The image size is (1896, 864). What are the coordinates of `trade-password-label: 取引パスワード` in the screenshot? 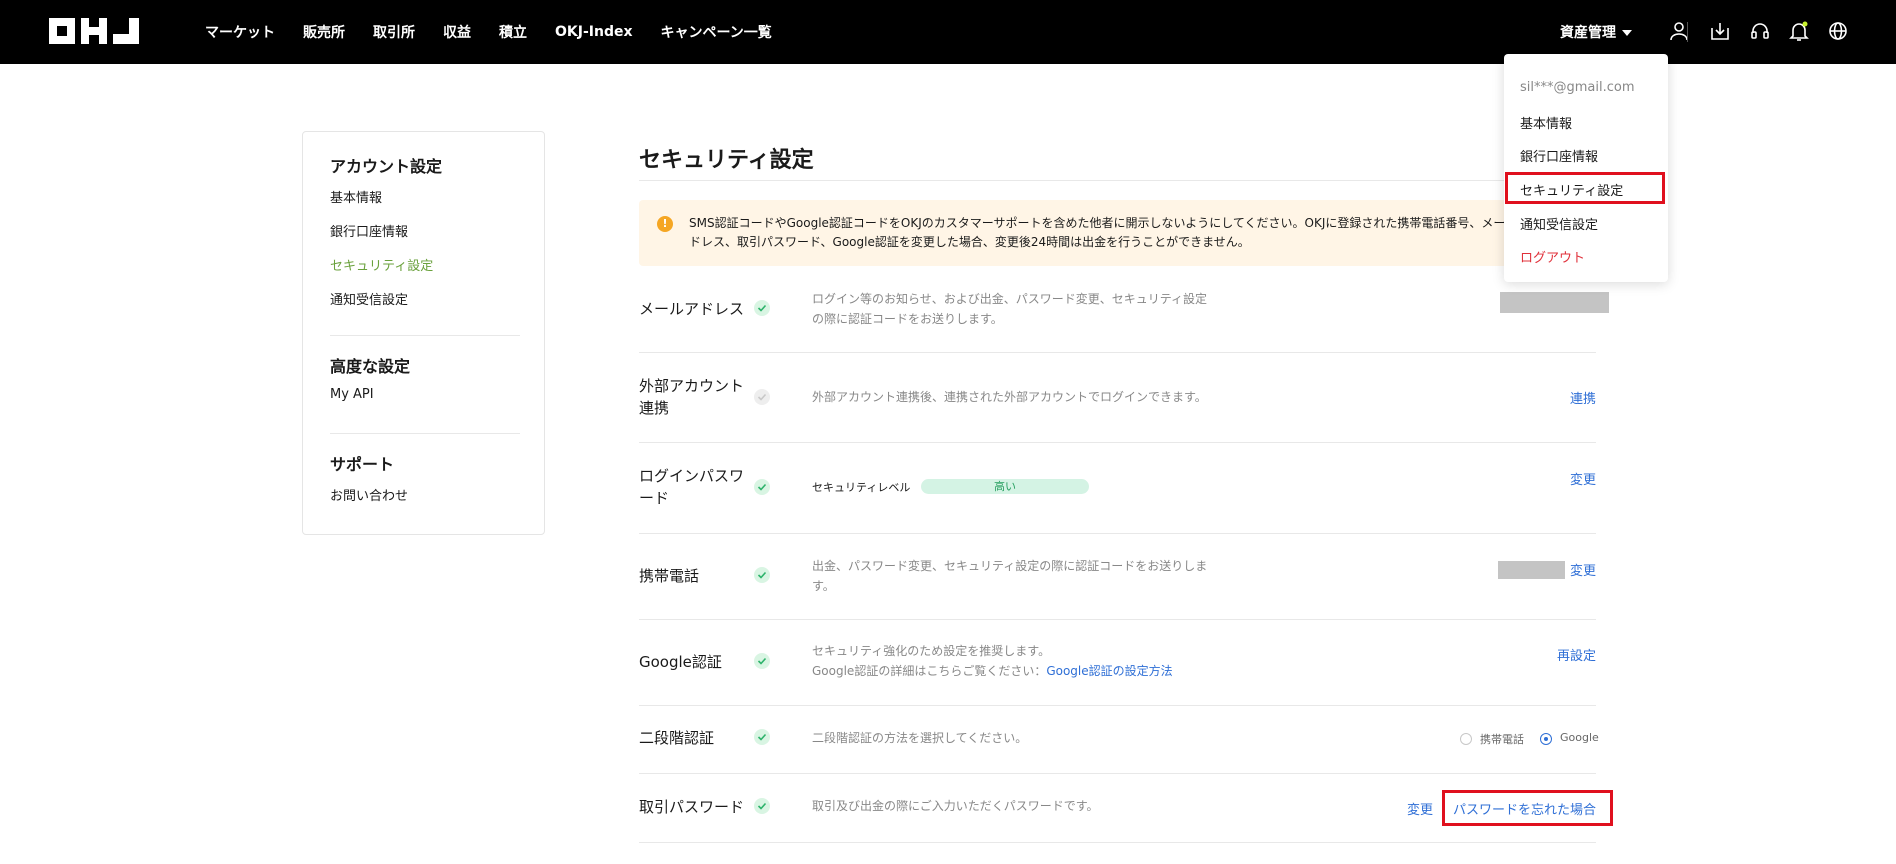 It's located at (692, 807).